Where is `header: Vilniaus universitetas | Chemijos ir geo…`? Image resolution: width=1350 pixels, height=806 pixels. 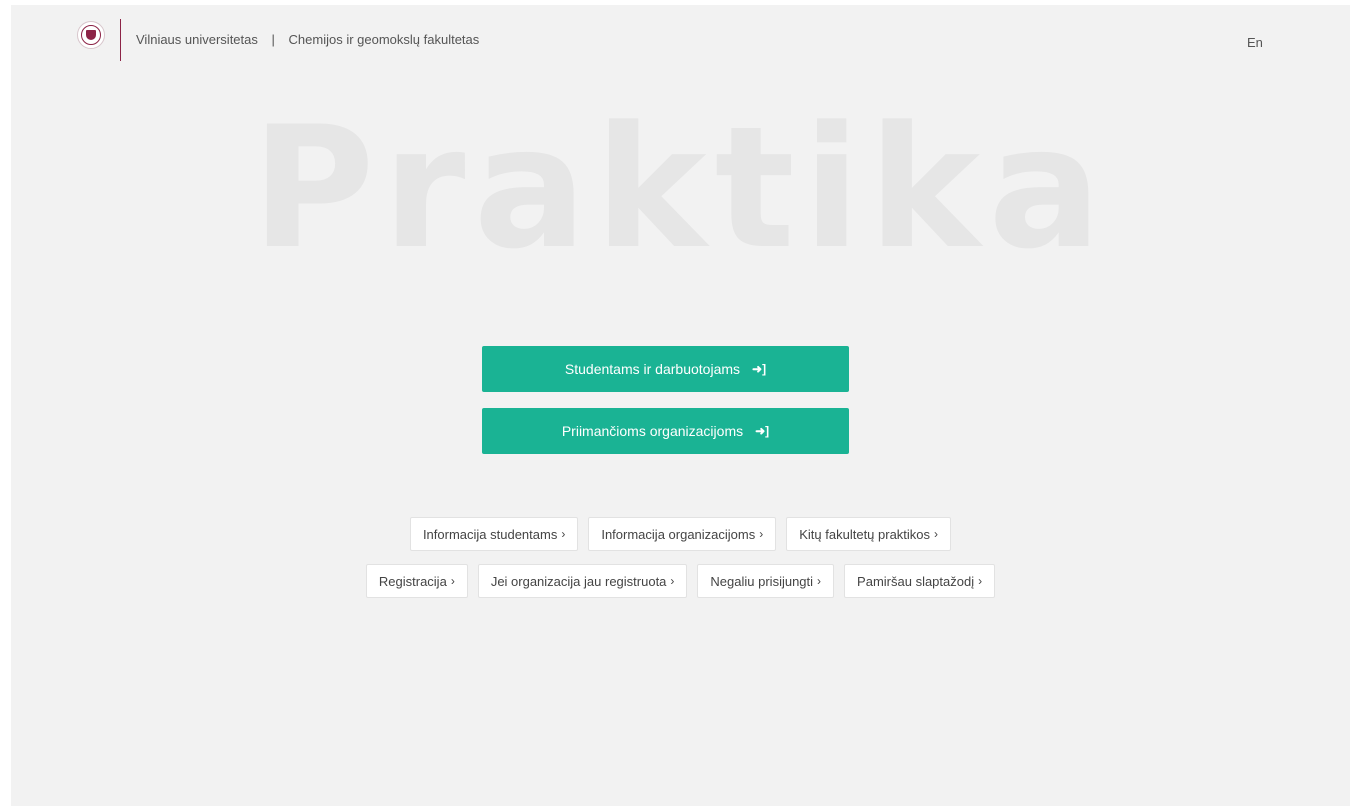
header: Vilniaus universitetas | Chemijos ir geo… is located at coordinates (680, 35).